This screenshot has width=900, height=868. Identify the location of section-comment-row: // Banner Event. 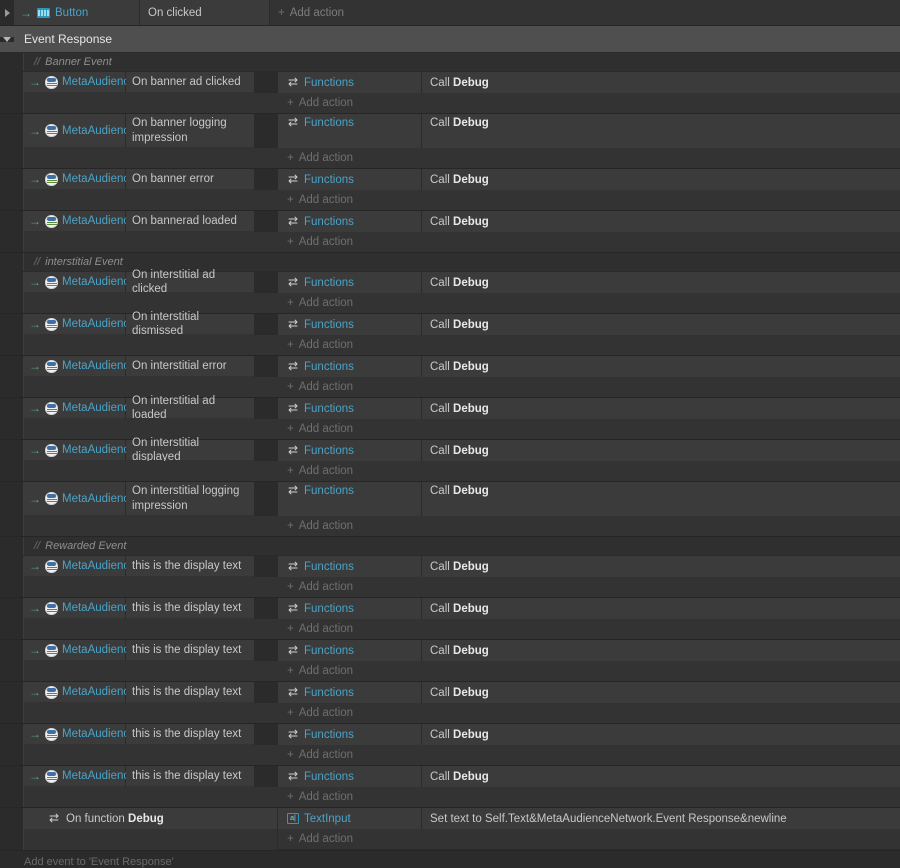
(450, 62).